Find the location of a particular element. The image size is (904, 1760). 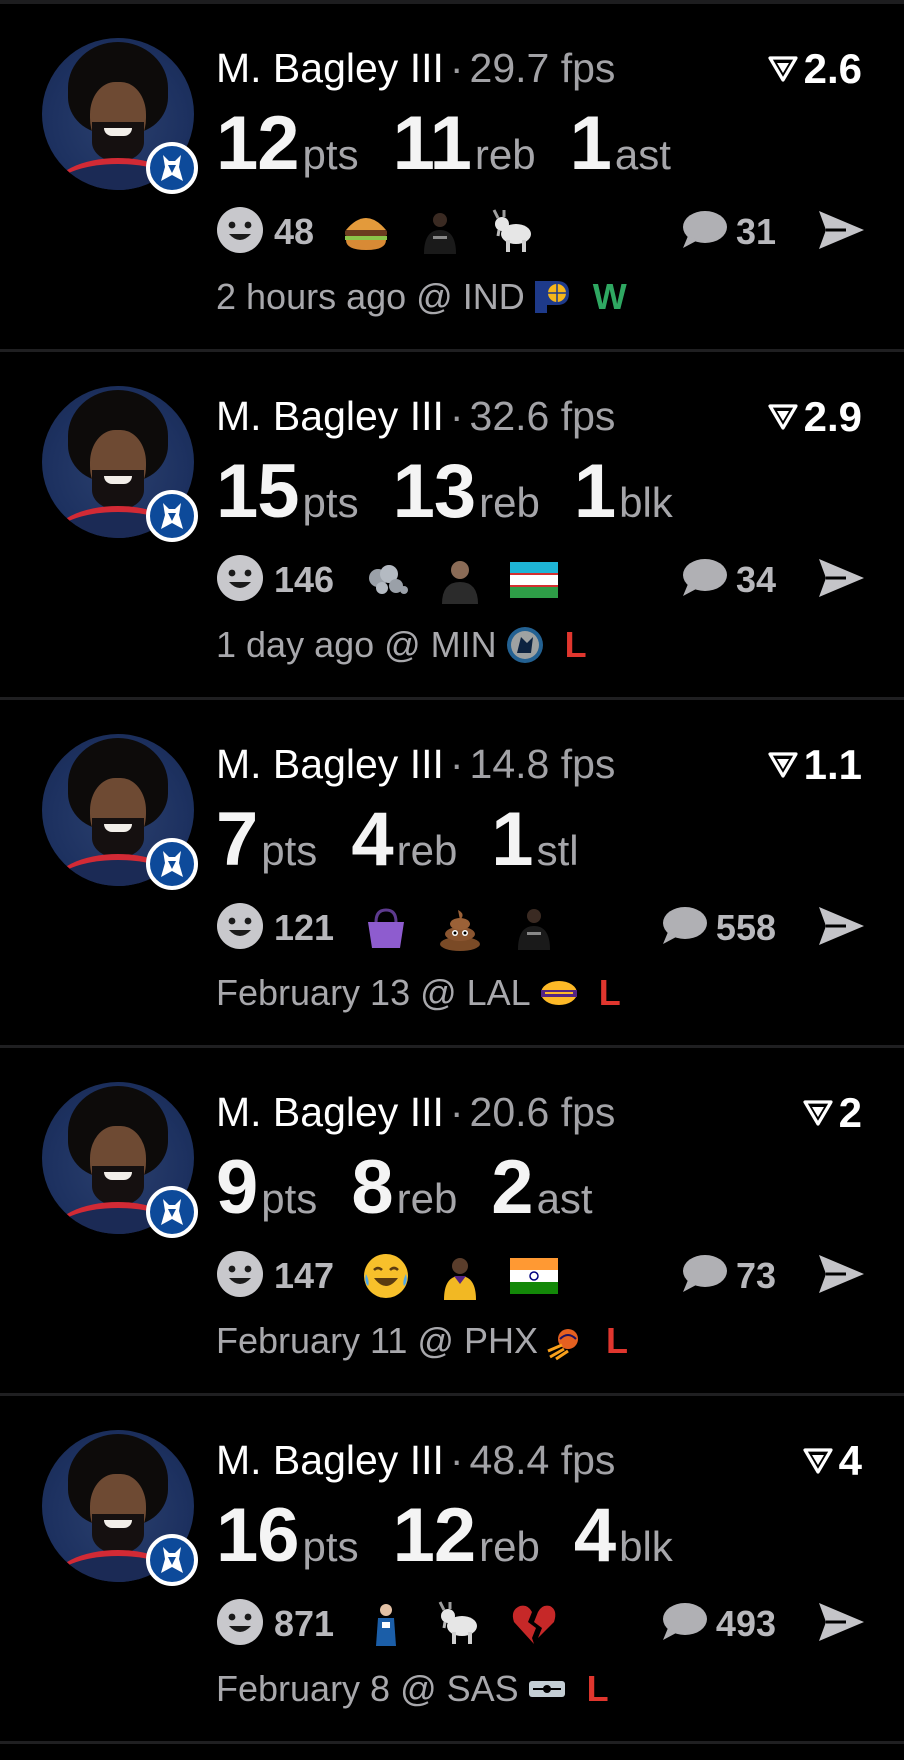

comment-button: 493 is located at coordinates (738, 1624).